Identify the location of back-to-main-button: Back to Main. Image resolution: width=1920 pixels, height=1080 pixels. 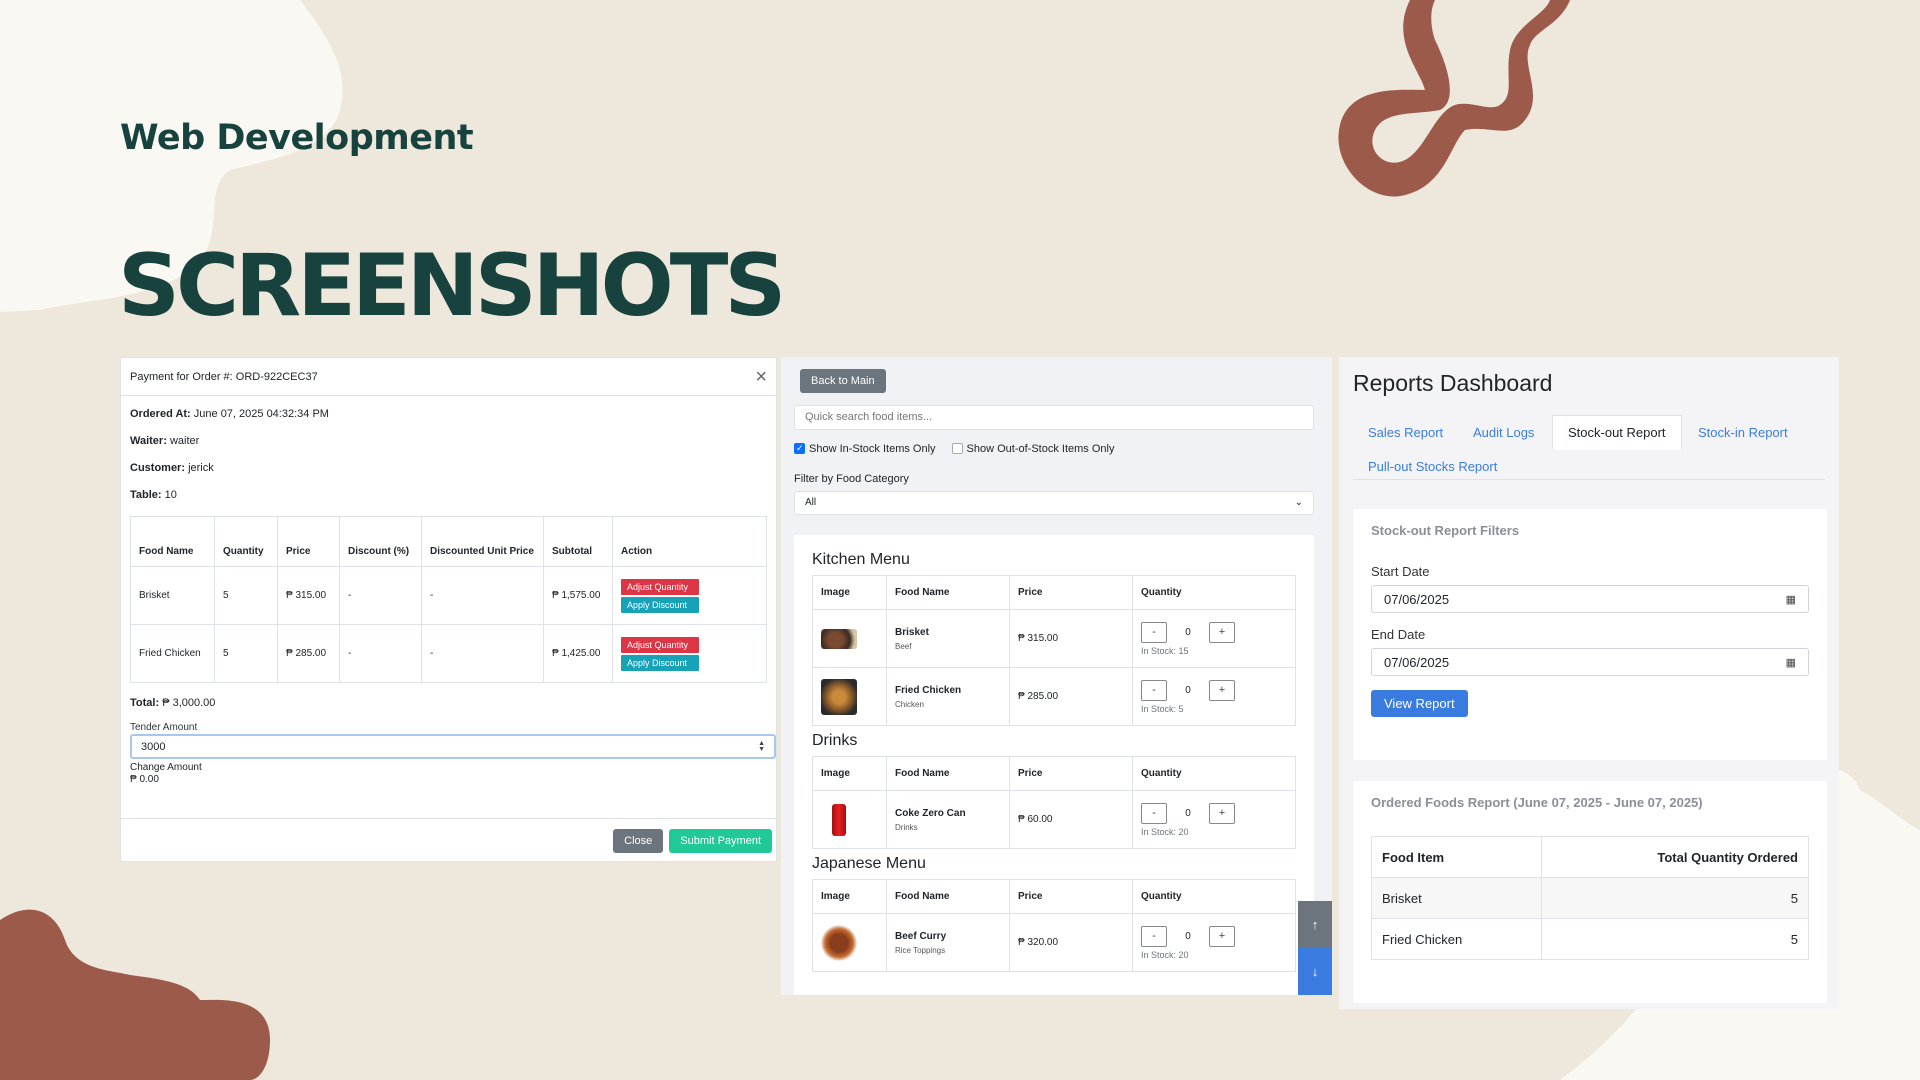
(843, 381).